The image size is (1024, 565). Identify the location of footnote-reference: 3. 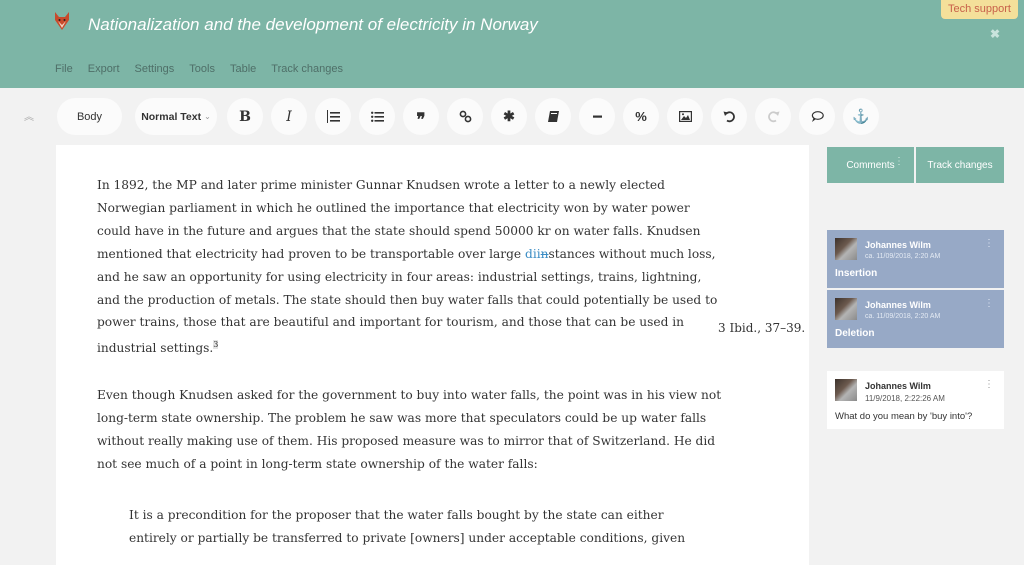
(216, 345).